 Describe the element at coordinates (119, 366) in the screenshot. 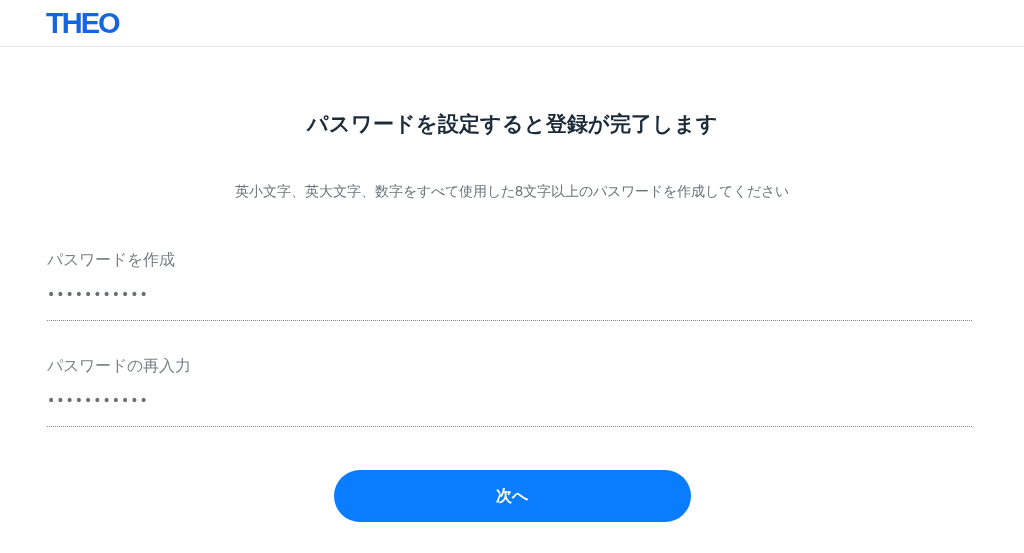

I see `field-label: パスワードの再入力` at that location.